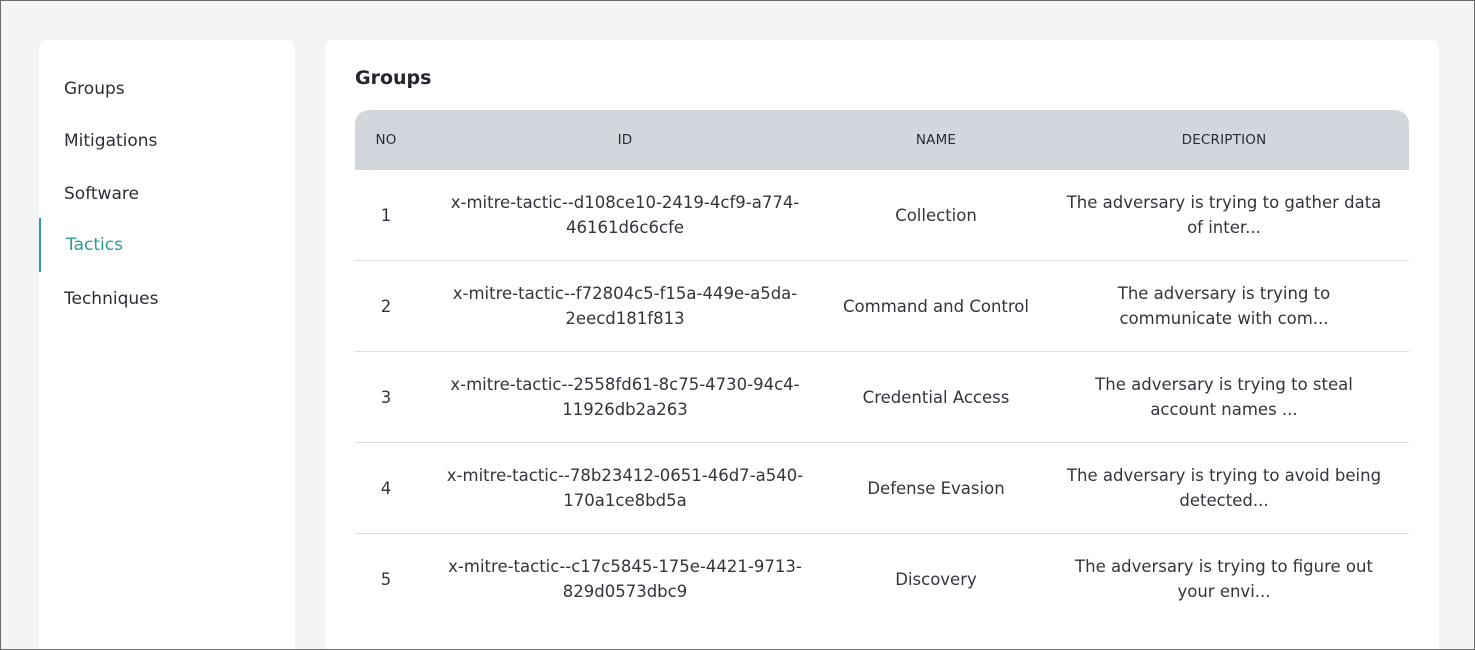 This screenshot has width=1475, height=650. Describe the element at coordinates (625, 140) in the screenshot. I see `column-header-id: ID` at that location.